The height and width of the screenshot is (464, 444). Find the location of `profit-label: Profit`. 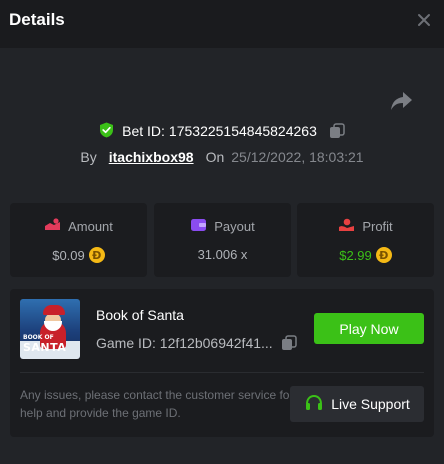

profit-label: Profit is located at coordinates (377, 226).